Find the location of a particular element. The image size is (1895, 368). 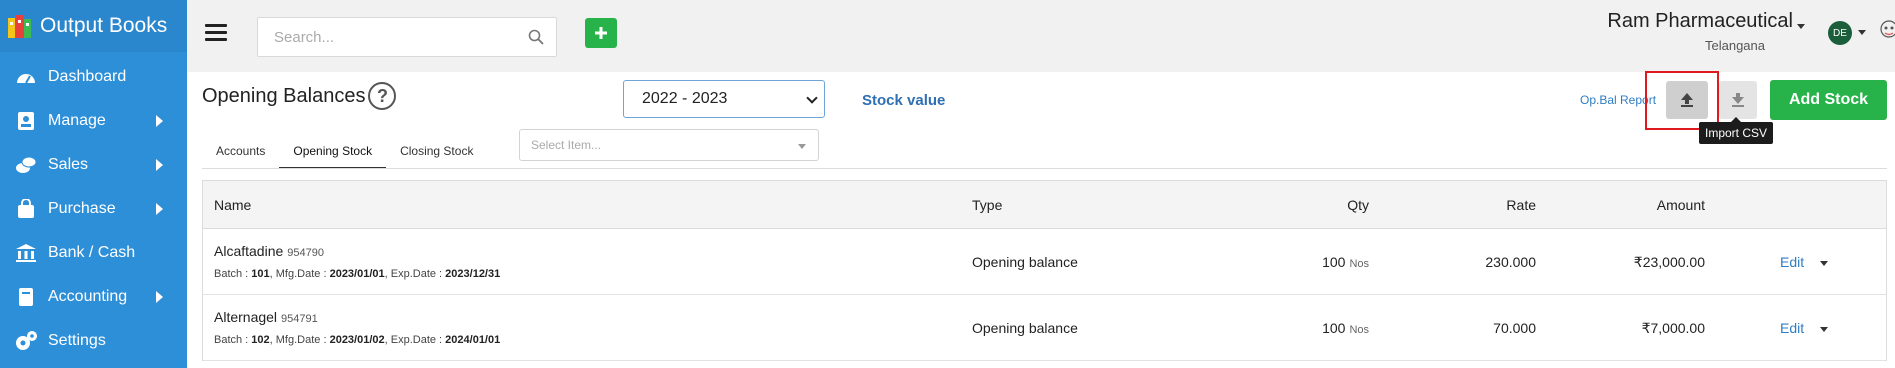

download-button is located at coordinates (1738, 100).